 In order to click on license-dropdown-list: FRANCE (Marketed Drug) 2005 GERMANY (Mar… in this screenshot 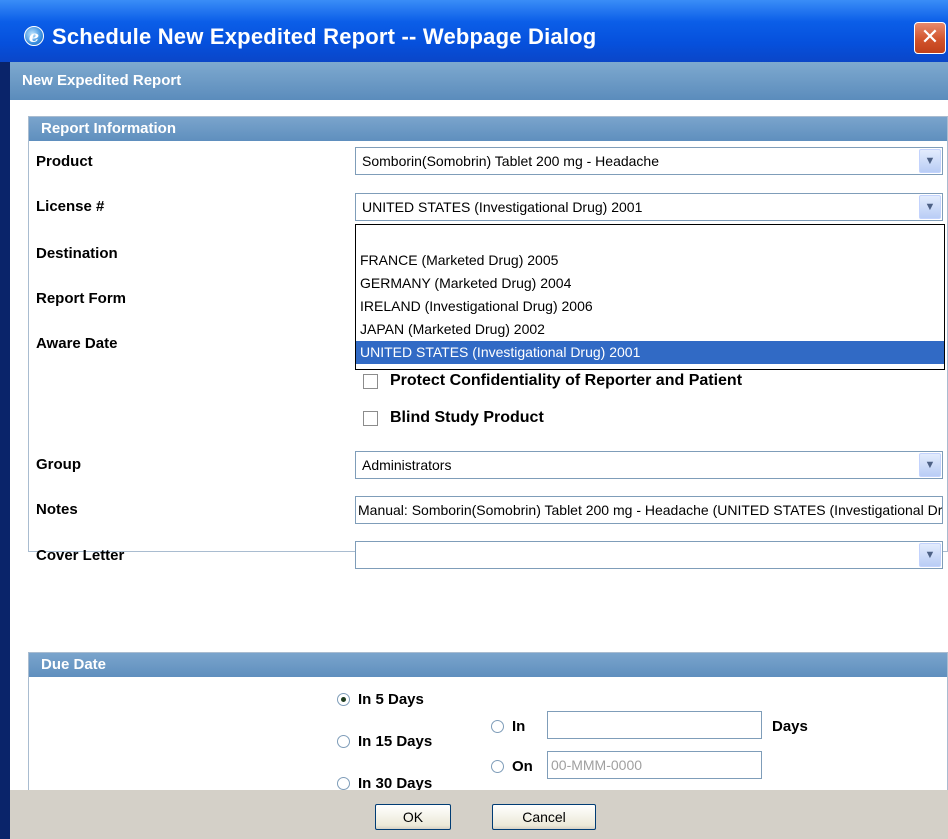, I will do `click(650, 297)`.